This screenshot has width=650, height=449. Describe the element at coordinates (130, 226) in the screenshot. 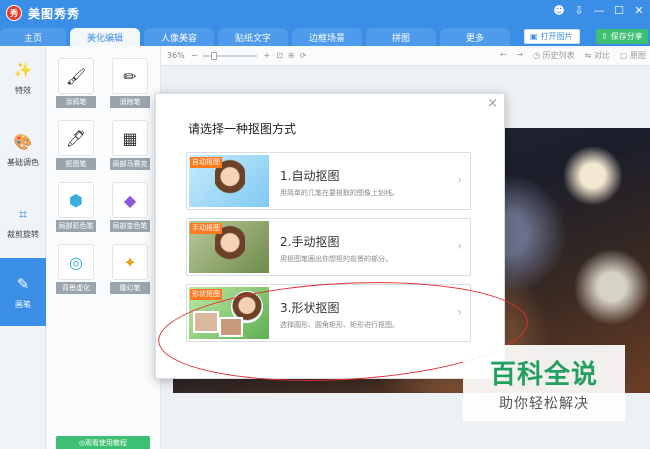

I see `tool-label: 局部变色笔` at that location.